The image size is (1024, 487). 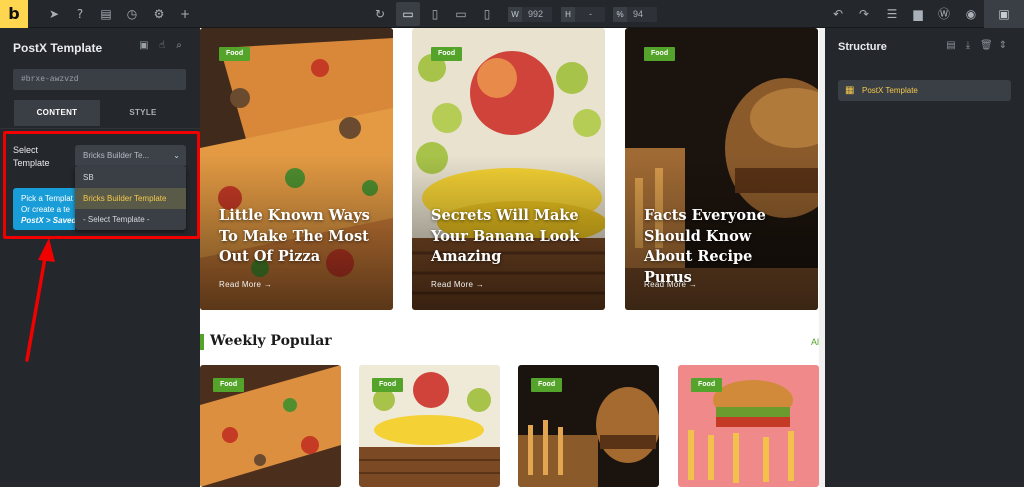 What do you see at coordinates (101, 185) in the screenshot?
I see `red-highlight-box` at bounding box center [101, 185].